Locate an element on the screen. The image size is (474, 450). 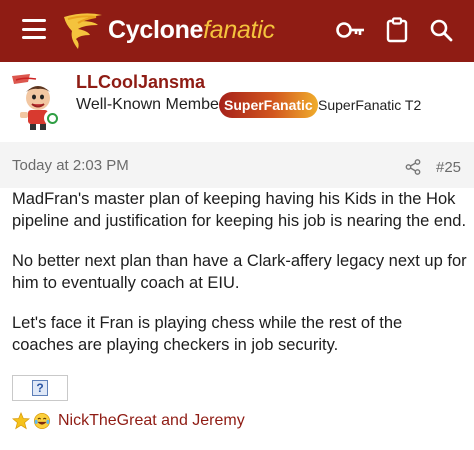
star-reaction-icon is located at coordinates (21, 421).